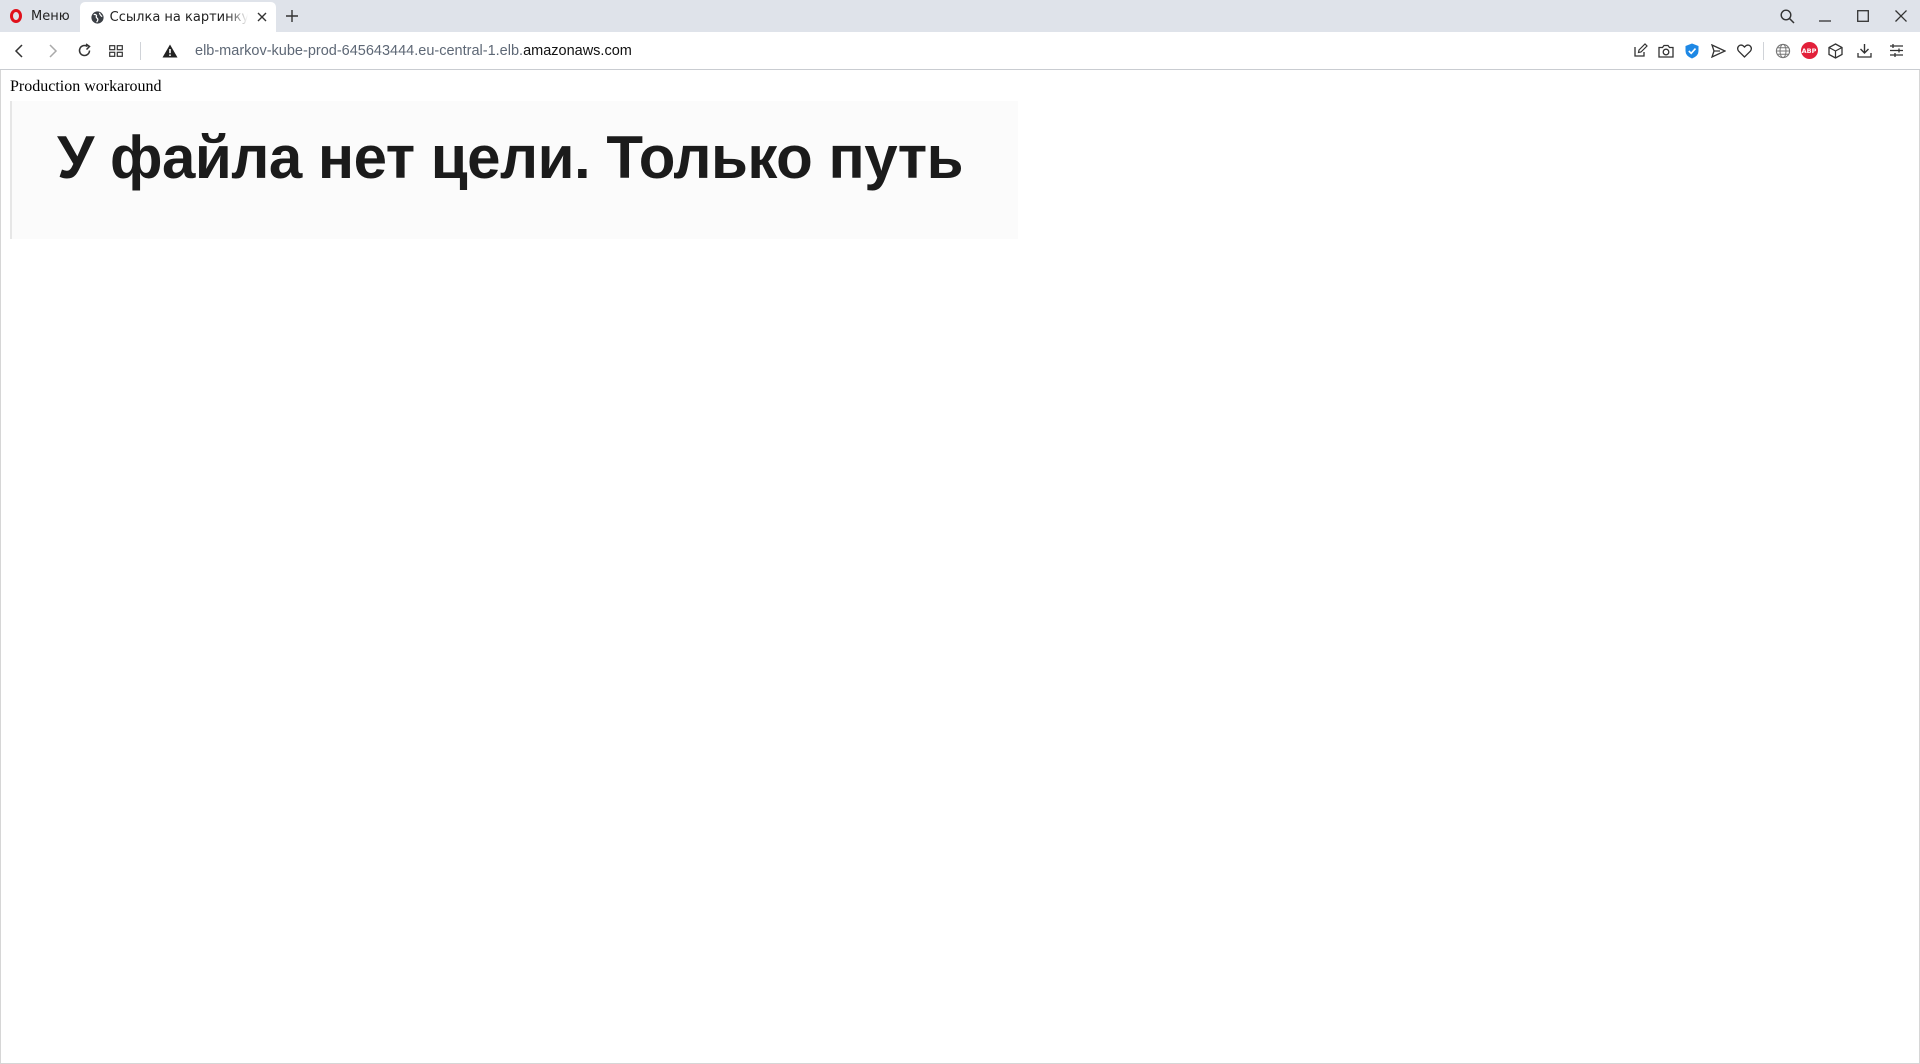  I want to click on back-button, so click(20, 51).